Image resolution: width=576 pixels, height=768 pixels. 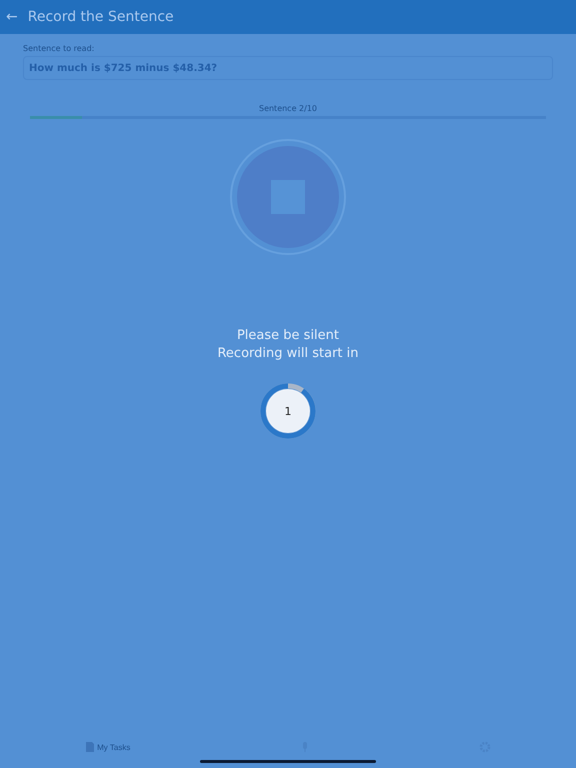 What do you see at coordinates (288, 197) in the screenshot?
I see `stop-button` at bounding box center [288, 197].